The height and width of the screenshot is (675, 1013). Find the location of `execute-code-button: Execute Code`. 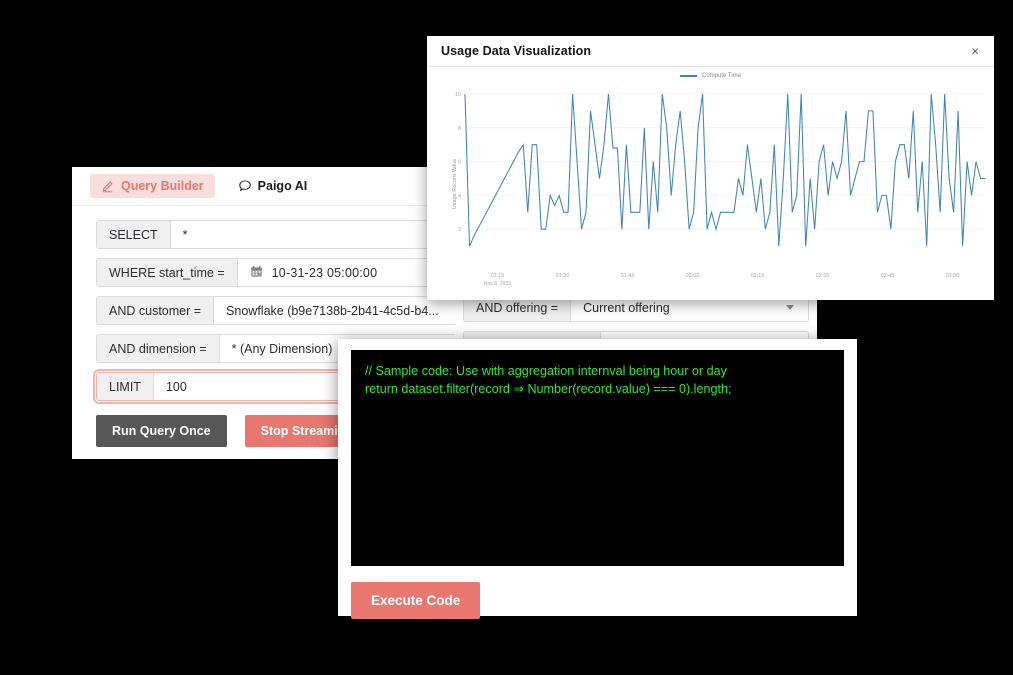

execute-code-button: Execute Code is located at coordinates (416, 600).